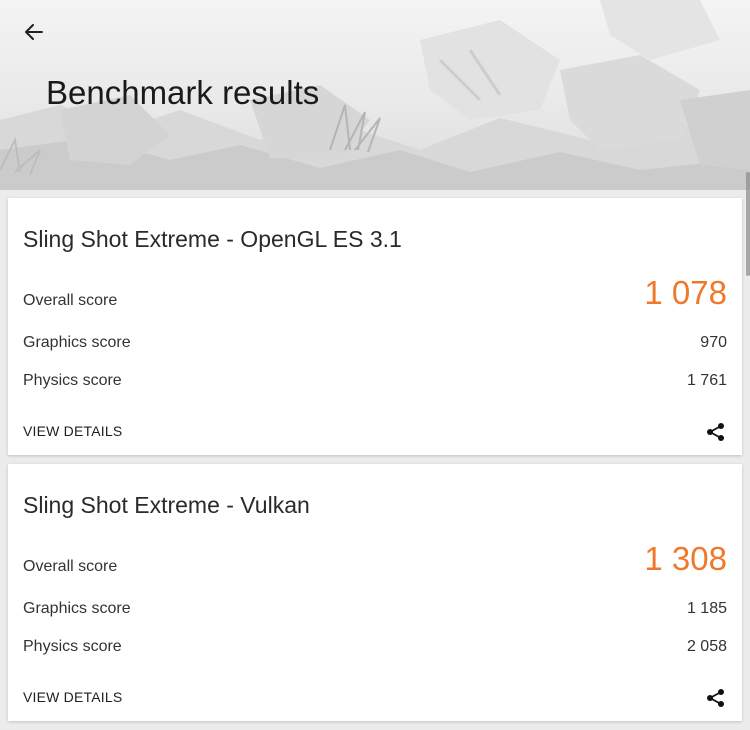 This screenshot has width=750, height=730. What do you see at coordinates (685, 558) in the screenshot?
I see `overall-score-value: 1 308` at bounding box center [685, 558].